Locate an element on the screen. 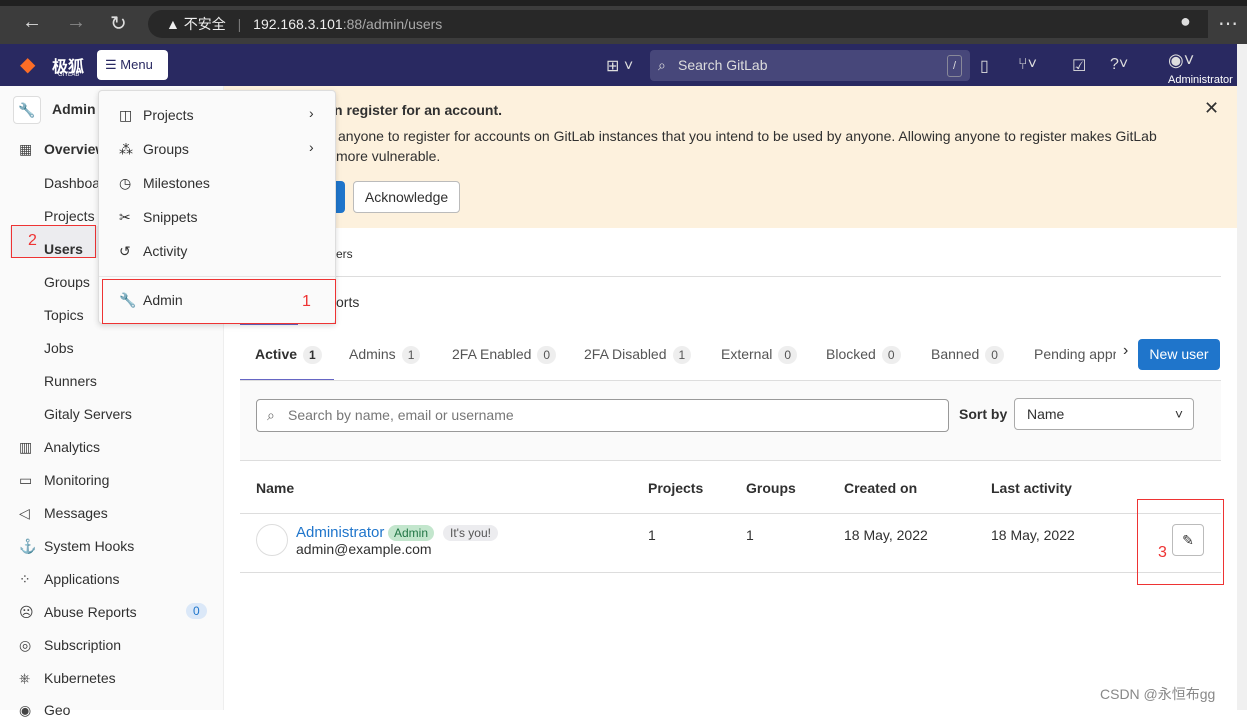 The image size is (1247, 719). sidebar-item-analytics: Analytics is located at coordinates (72, 447).